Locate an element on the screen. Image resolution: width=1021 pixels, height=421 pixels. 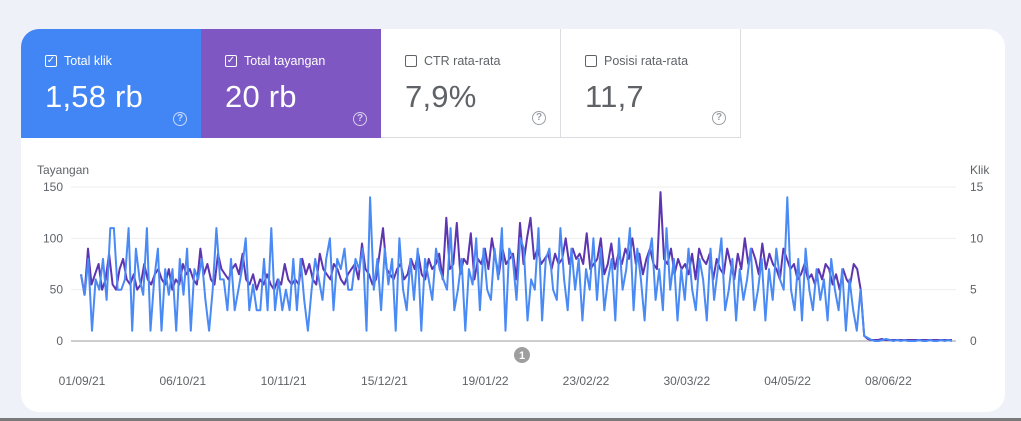
right-tick-label: 10 is located at coordinates (977, 238).